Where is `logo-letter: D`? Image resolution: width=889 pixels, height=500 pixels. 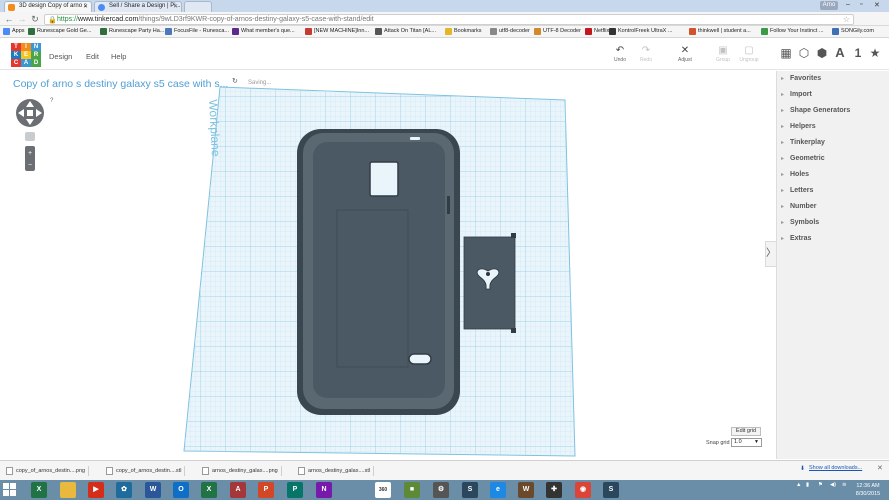
logo-letter: D is located at coordinates (36, 63).